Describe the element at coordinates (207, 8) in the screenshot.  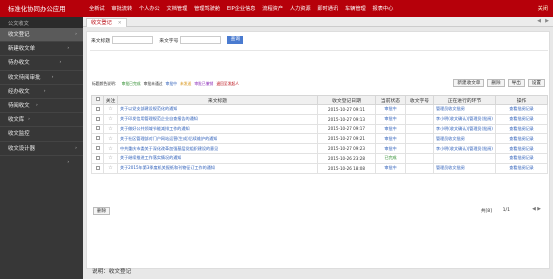
I see `top-nav-item: 管理驾驶舱` at that location.